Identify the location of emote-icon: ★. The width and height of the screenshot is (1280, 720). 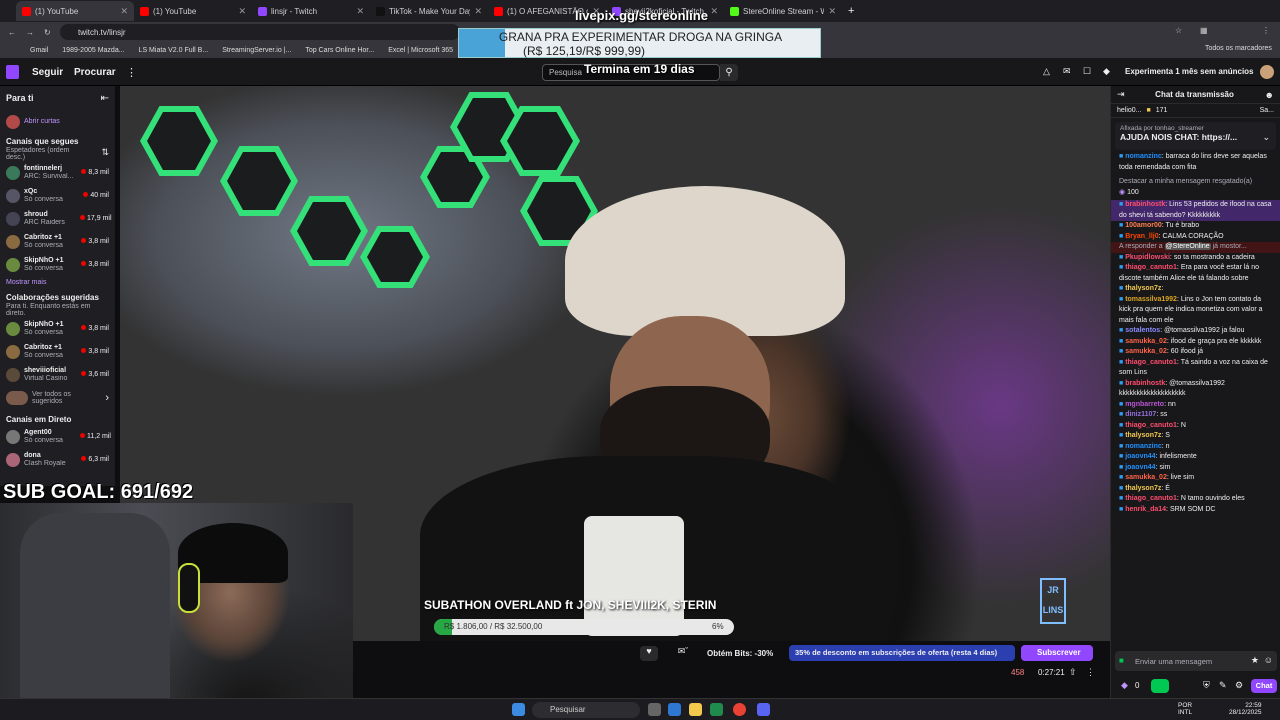
(1255, 660).